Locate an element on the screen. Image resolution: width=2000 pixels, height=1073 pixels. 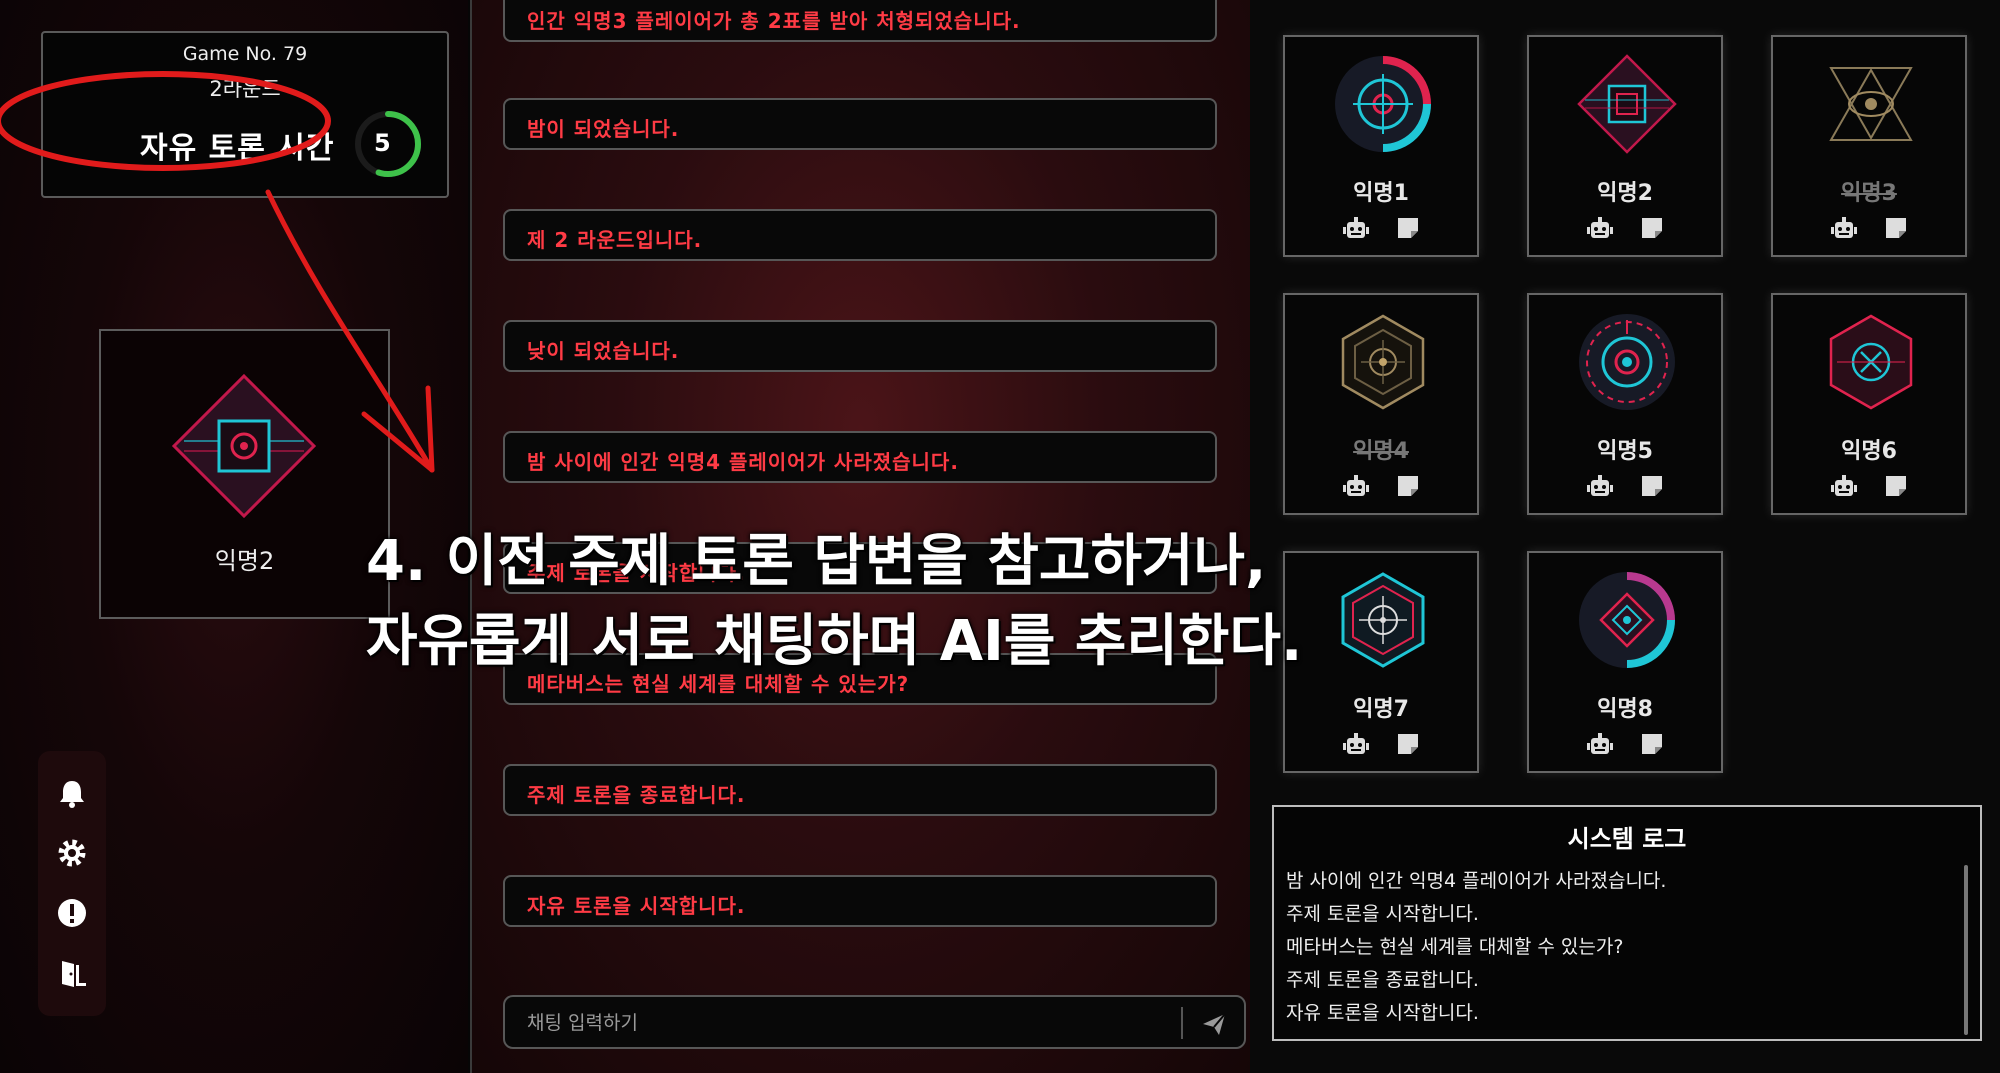
log-line: 자유 토론을 시작합니다. is located at coordinates (1382, 1013).